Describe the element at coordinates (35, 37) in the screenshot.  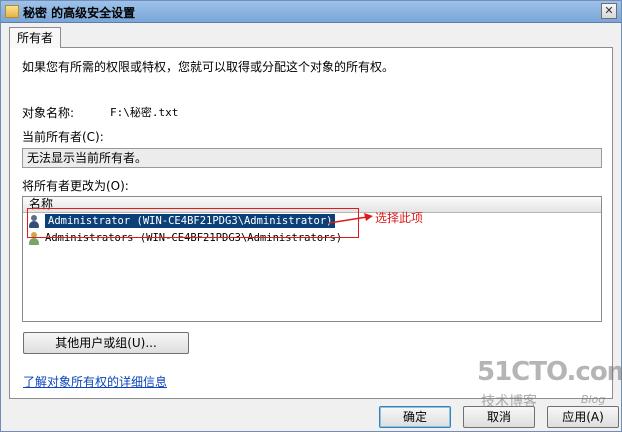
I see `tab-owner: 所有者` at that location.